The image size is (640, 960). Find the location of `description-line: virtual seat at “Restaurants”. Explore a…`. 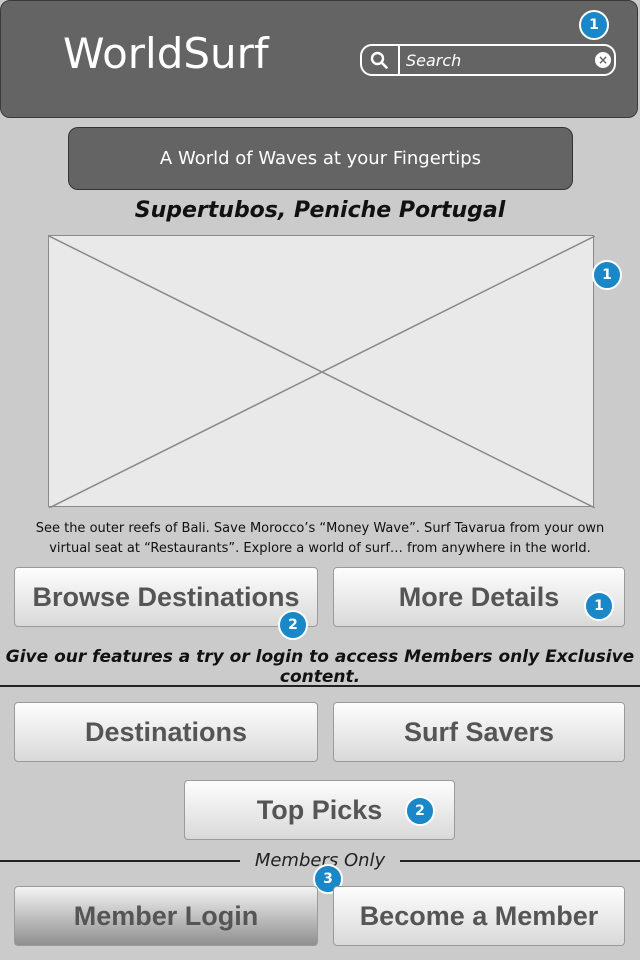

description-line: virtual seat at “Restaurants”. Explore a… is located at coordinates (320, 548).